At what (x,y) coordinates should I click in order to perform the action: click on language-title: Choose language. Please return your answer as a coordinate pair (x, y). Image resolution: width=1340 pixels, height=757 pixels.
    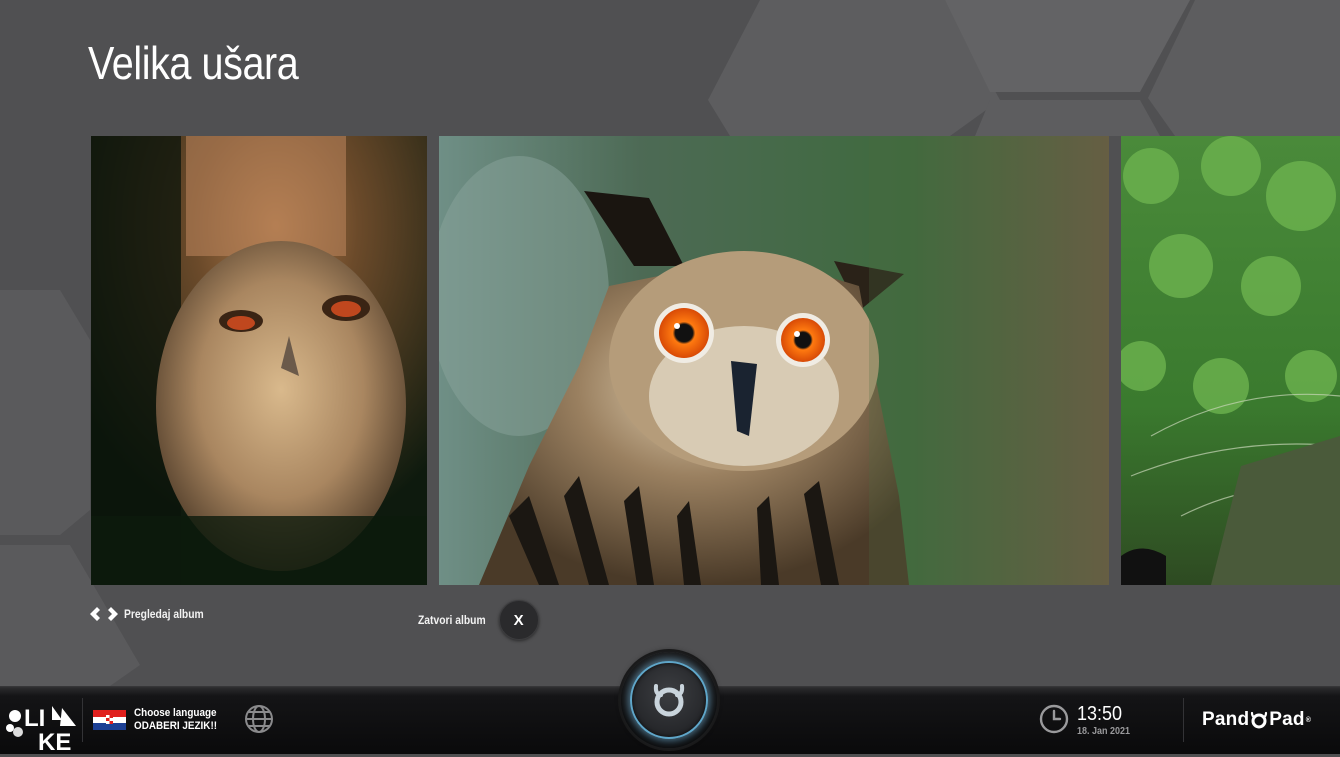
    Looking at the image, I should click on (175, 713).